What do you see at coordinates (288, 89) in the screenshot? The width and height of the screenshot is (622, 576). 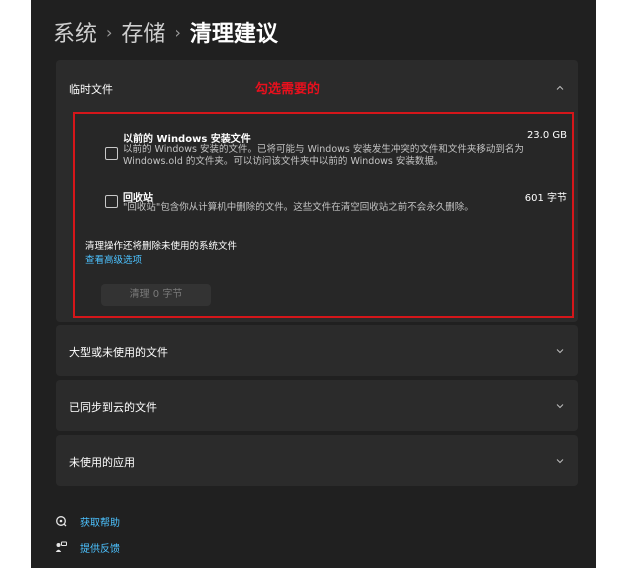 I see `annotation-label: 勾选需要的` at bounding box center [288, 89].